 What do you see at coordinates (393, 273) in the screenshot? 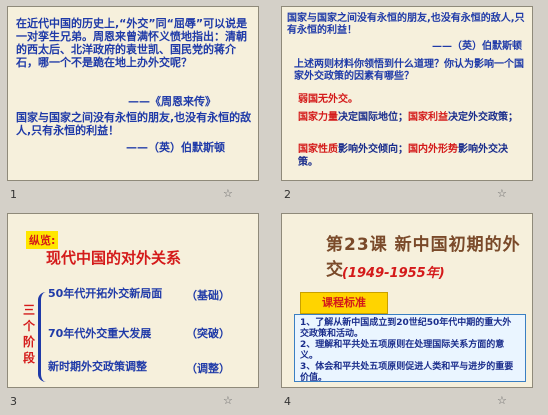
I see `slide4-years: (1949-1955年)` at bounding box center [393, 273].